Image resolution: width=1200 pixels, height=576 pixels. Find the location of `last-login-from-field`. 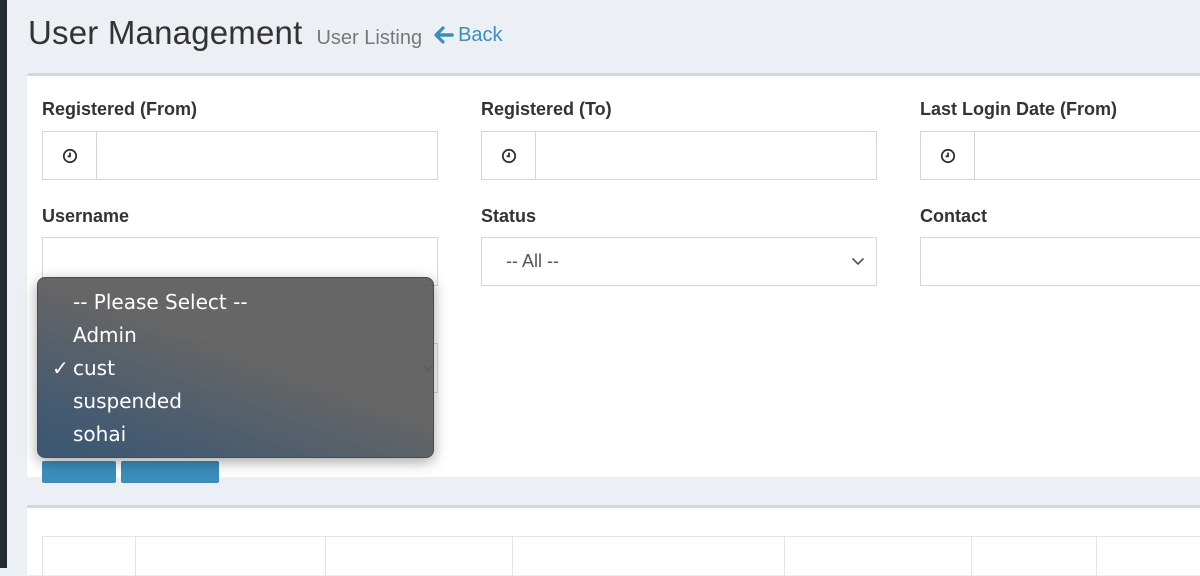

last-login-from-field is located at coordinates (1060, 155).